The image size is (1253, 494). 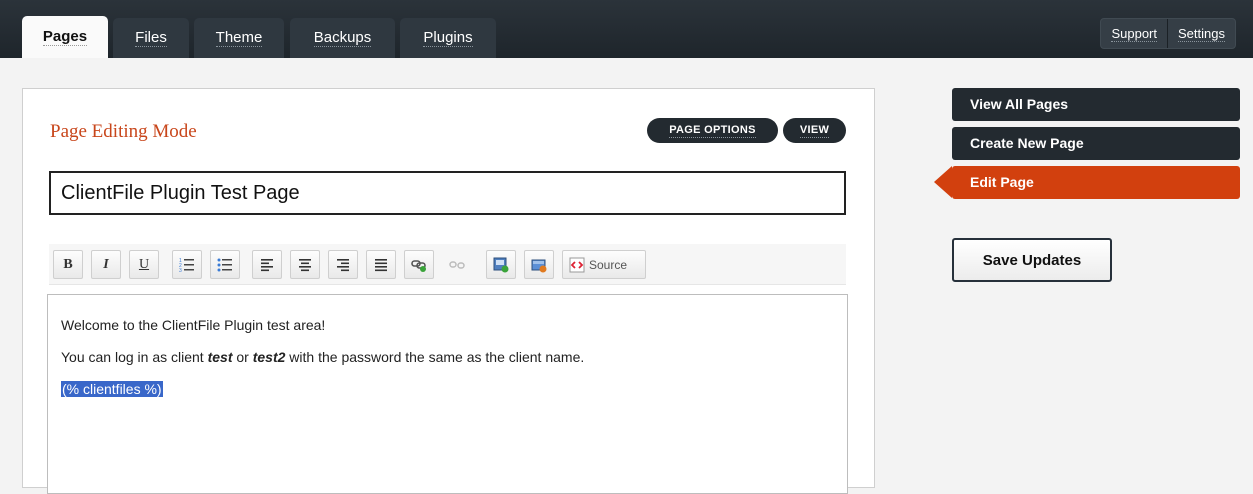 I want to click on insert-image-button, so click(x=501, y=264).